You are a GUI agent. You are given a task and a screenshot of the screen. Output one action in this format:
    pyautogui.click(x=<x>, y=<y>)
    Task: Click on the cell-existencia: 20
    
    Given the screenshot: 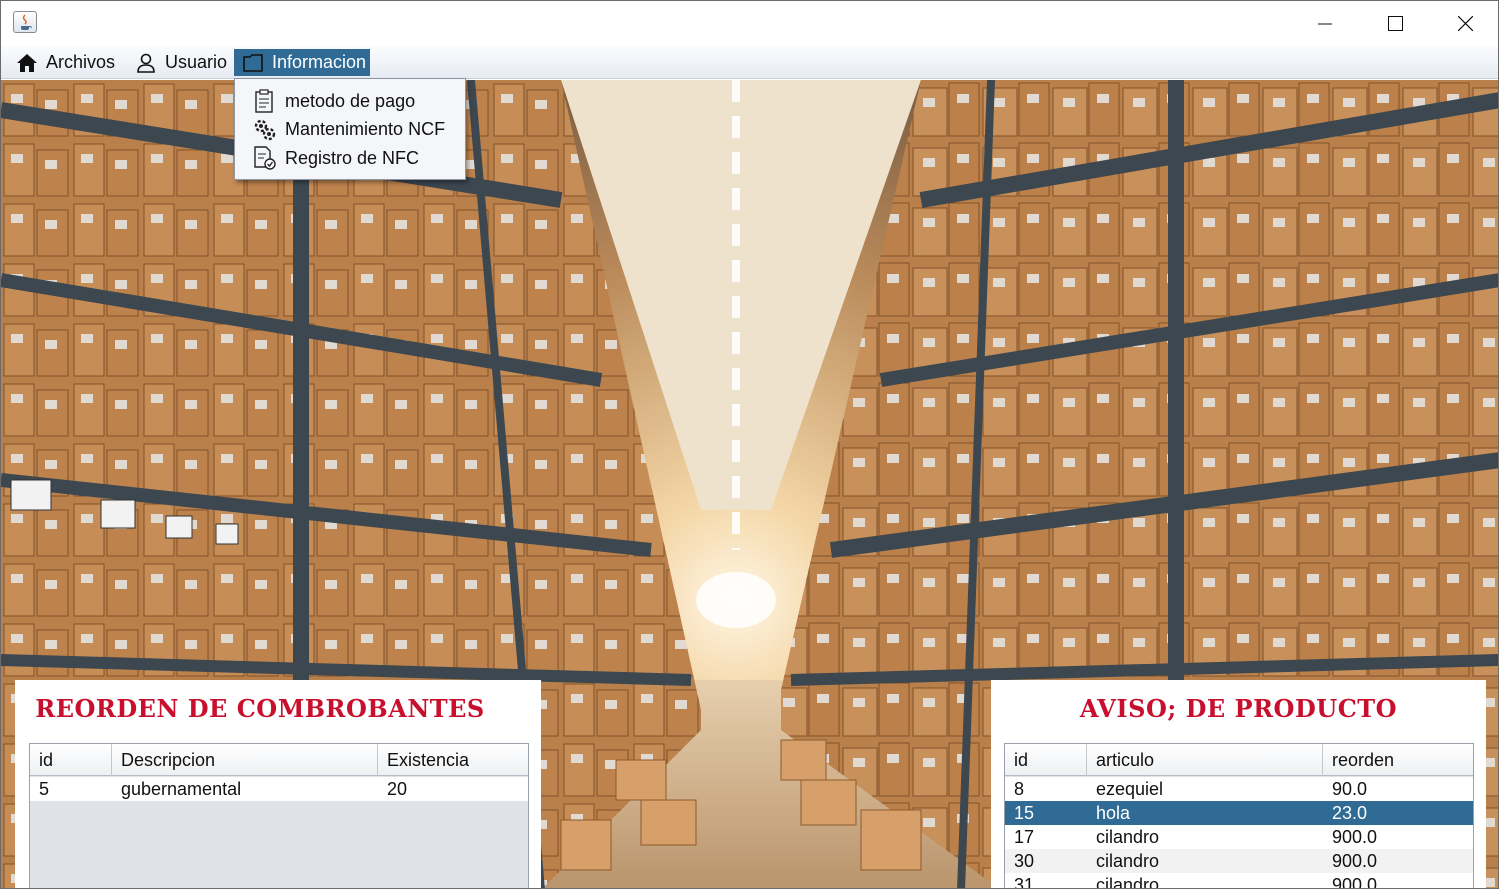 What is the action you would take?
    pyautogui.click(x=397, y=789)
    